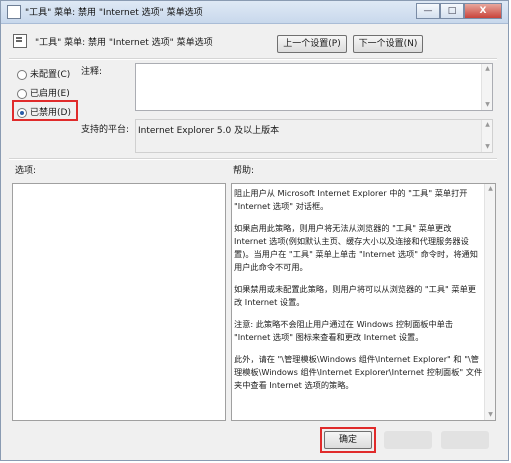  I want to click on window-title: "工具" 菜单: 禁用 "Internet 选项" 菜单选项, so click(114, 13).